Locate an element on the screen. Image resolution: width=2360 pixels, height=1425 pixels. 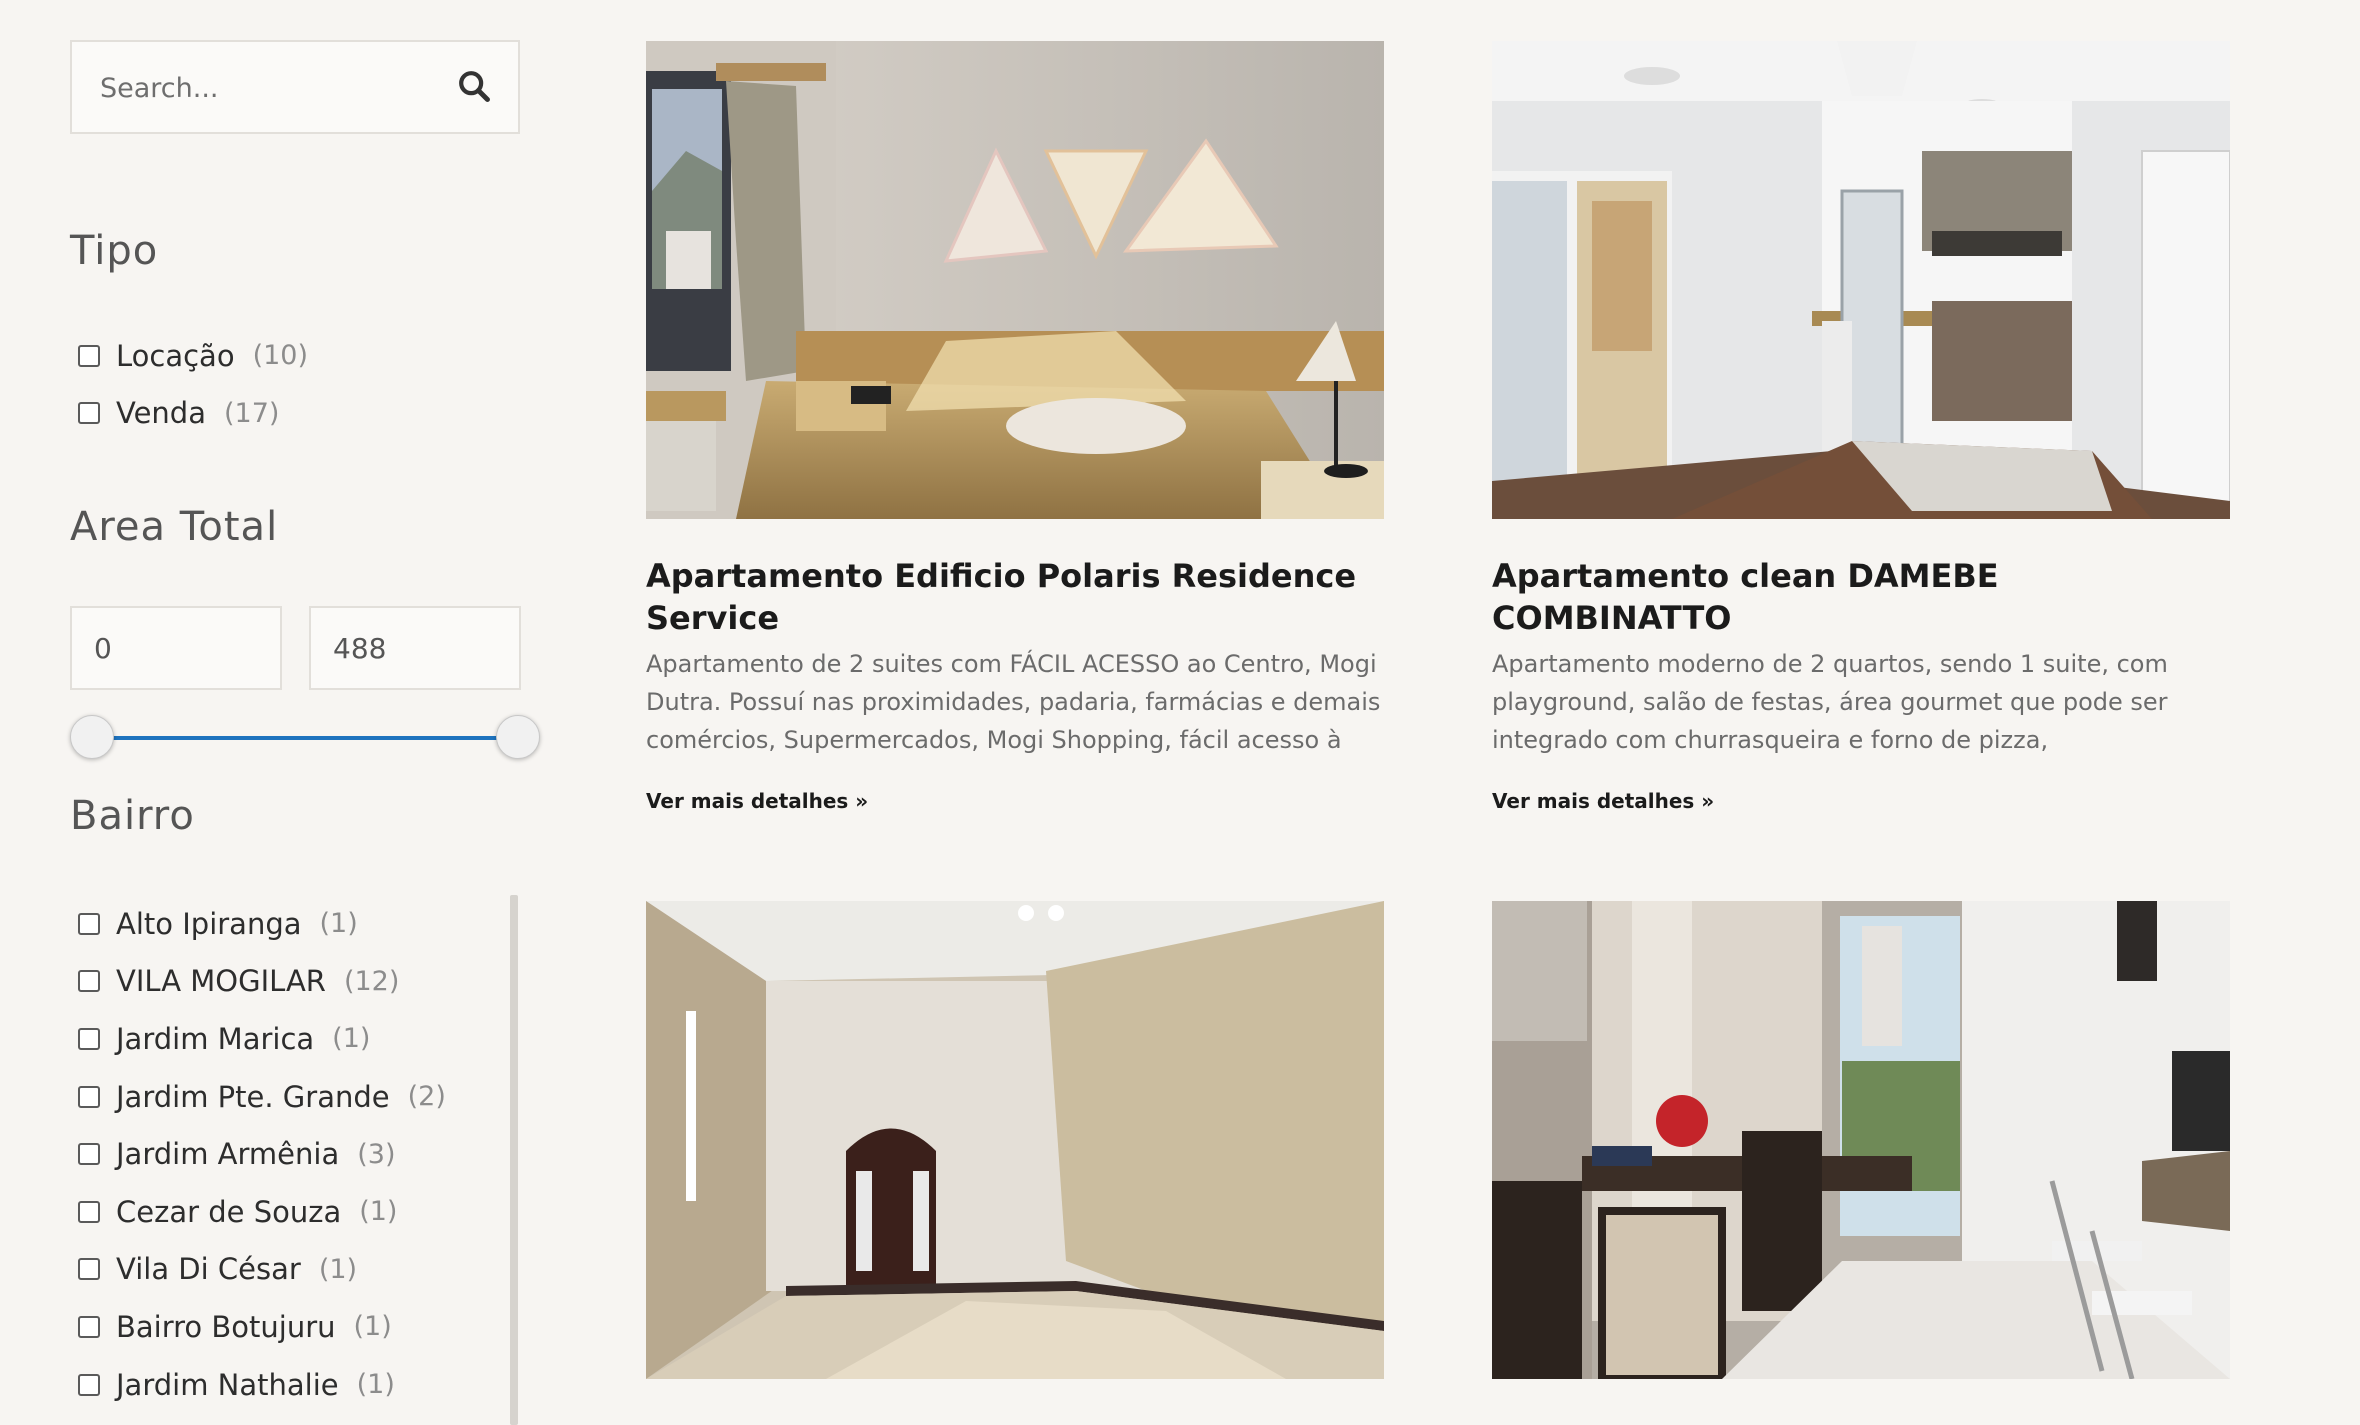
option-label: VILA MOGILAR is located at coordinates (221, 981).